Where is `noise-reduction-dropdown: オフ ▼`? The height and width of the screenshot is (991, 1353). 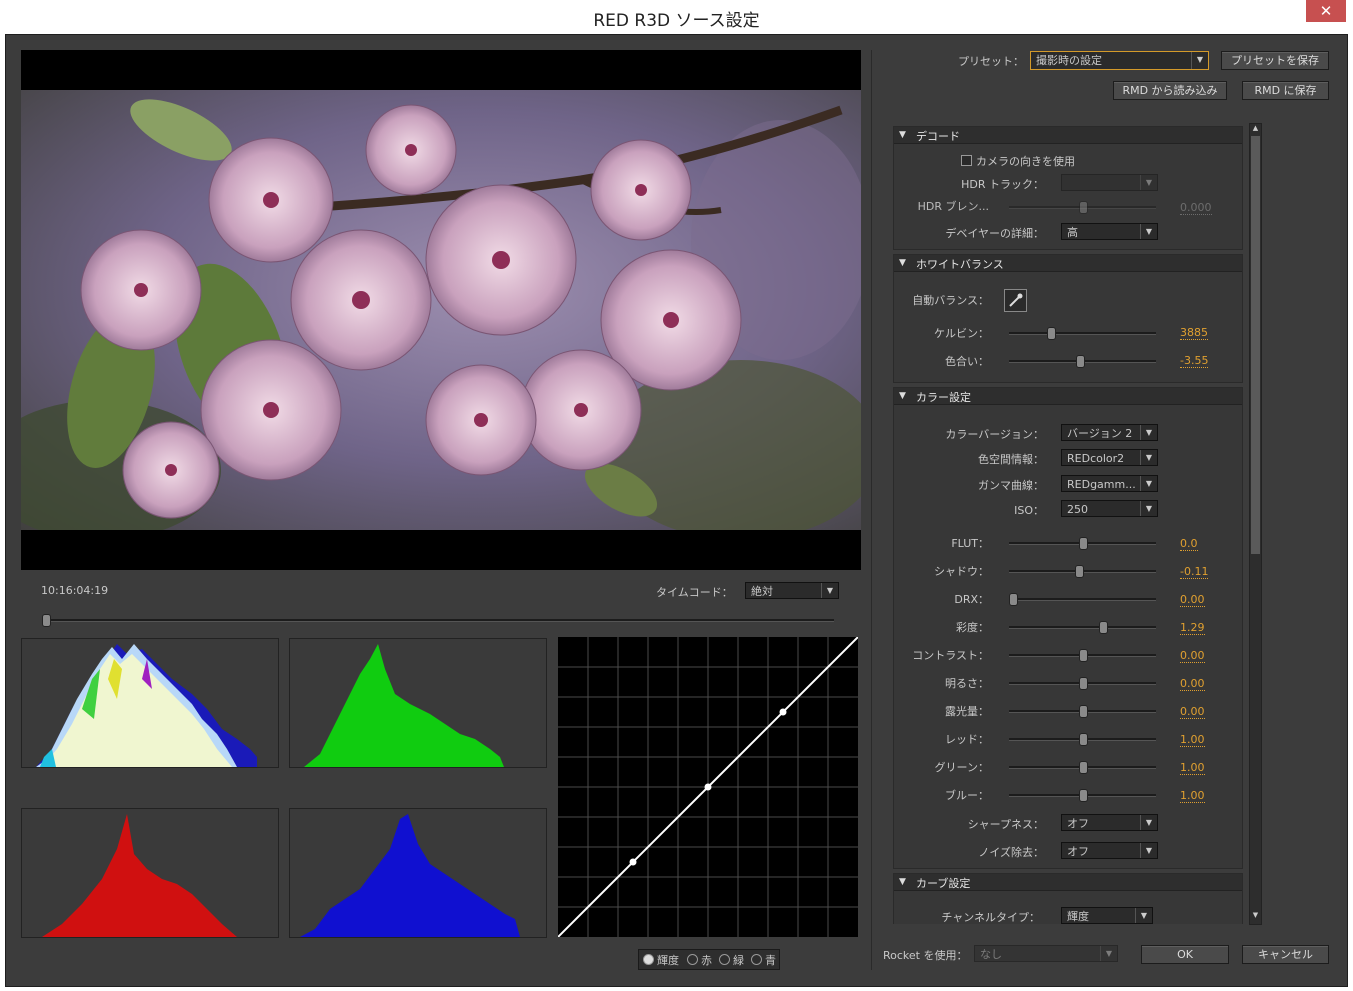 noise-reduction-dropdown: オフ ▼ is located at coordinates (1109, 850).